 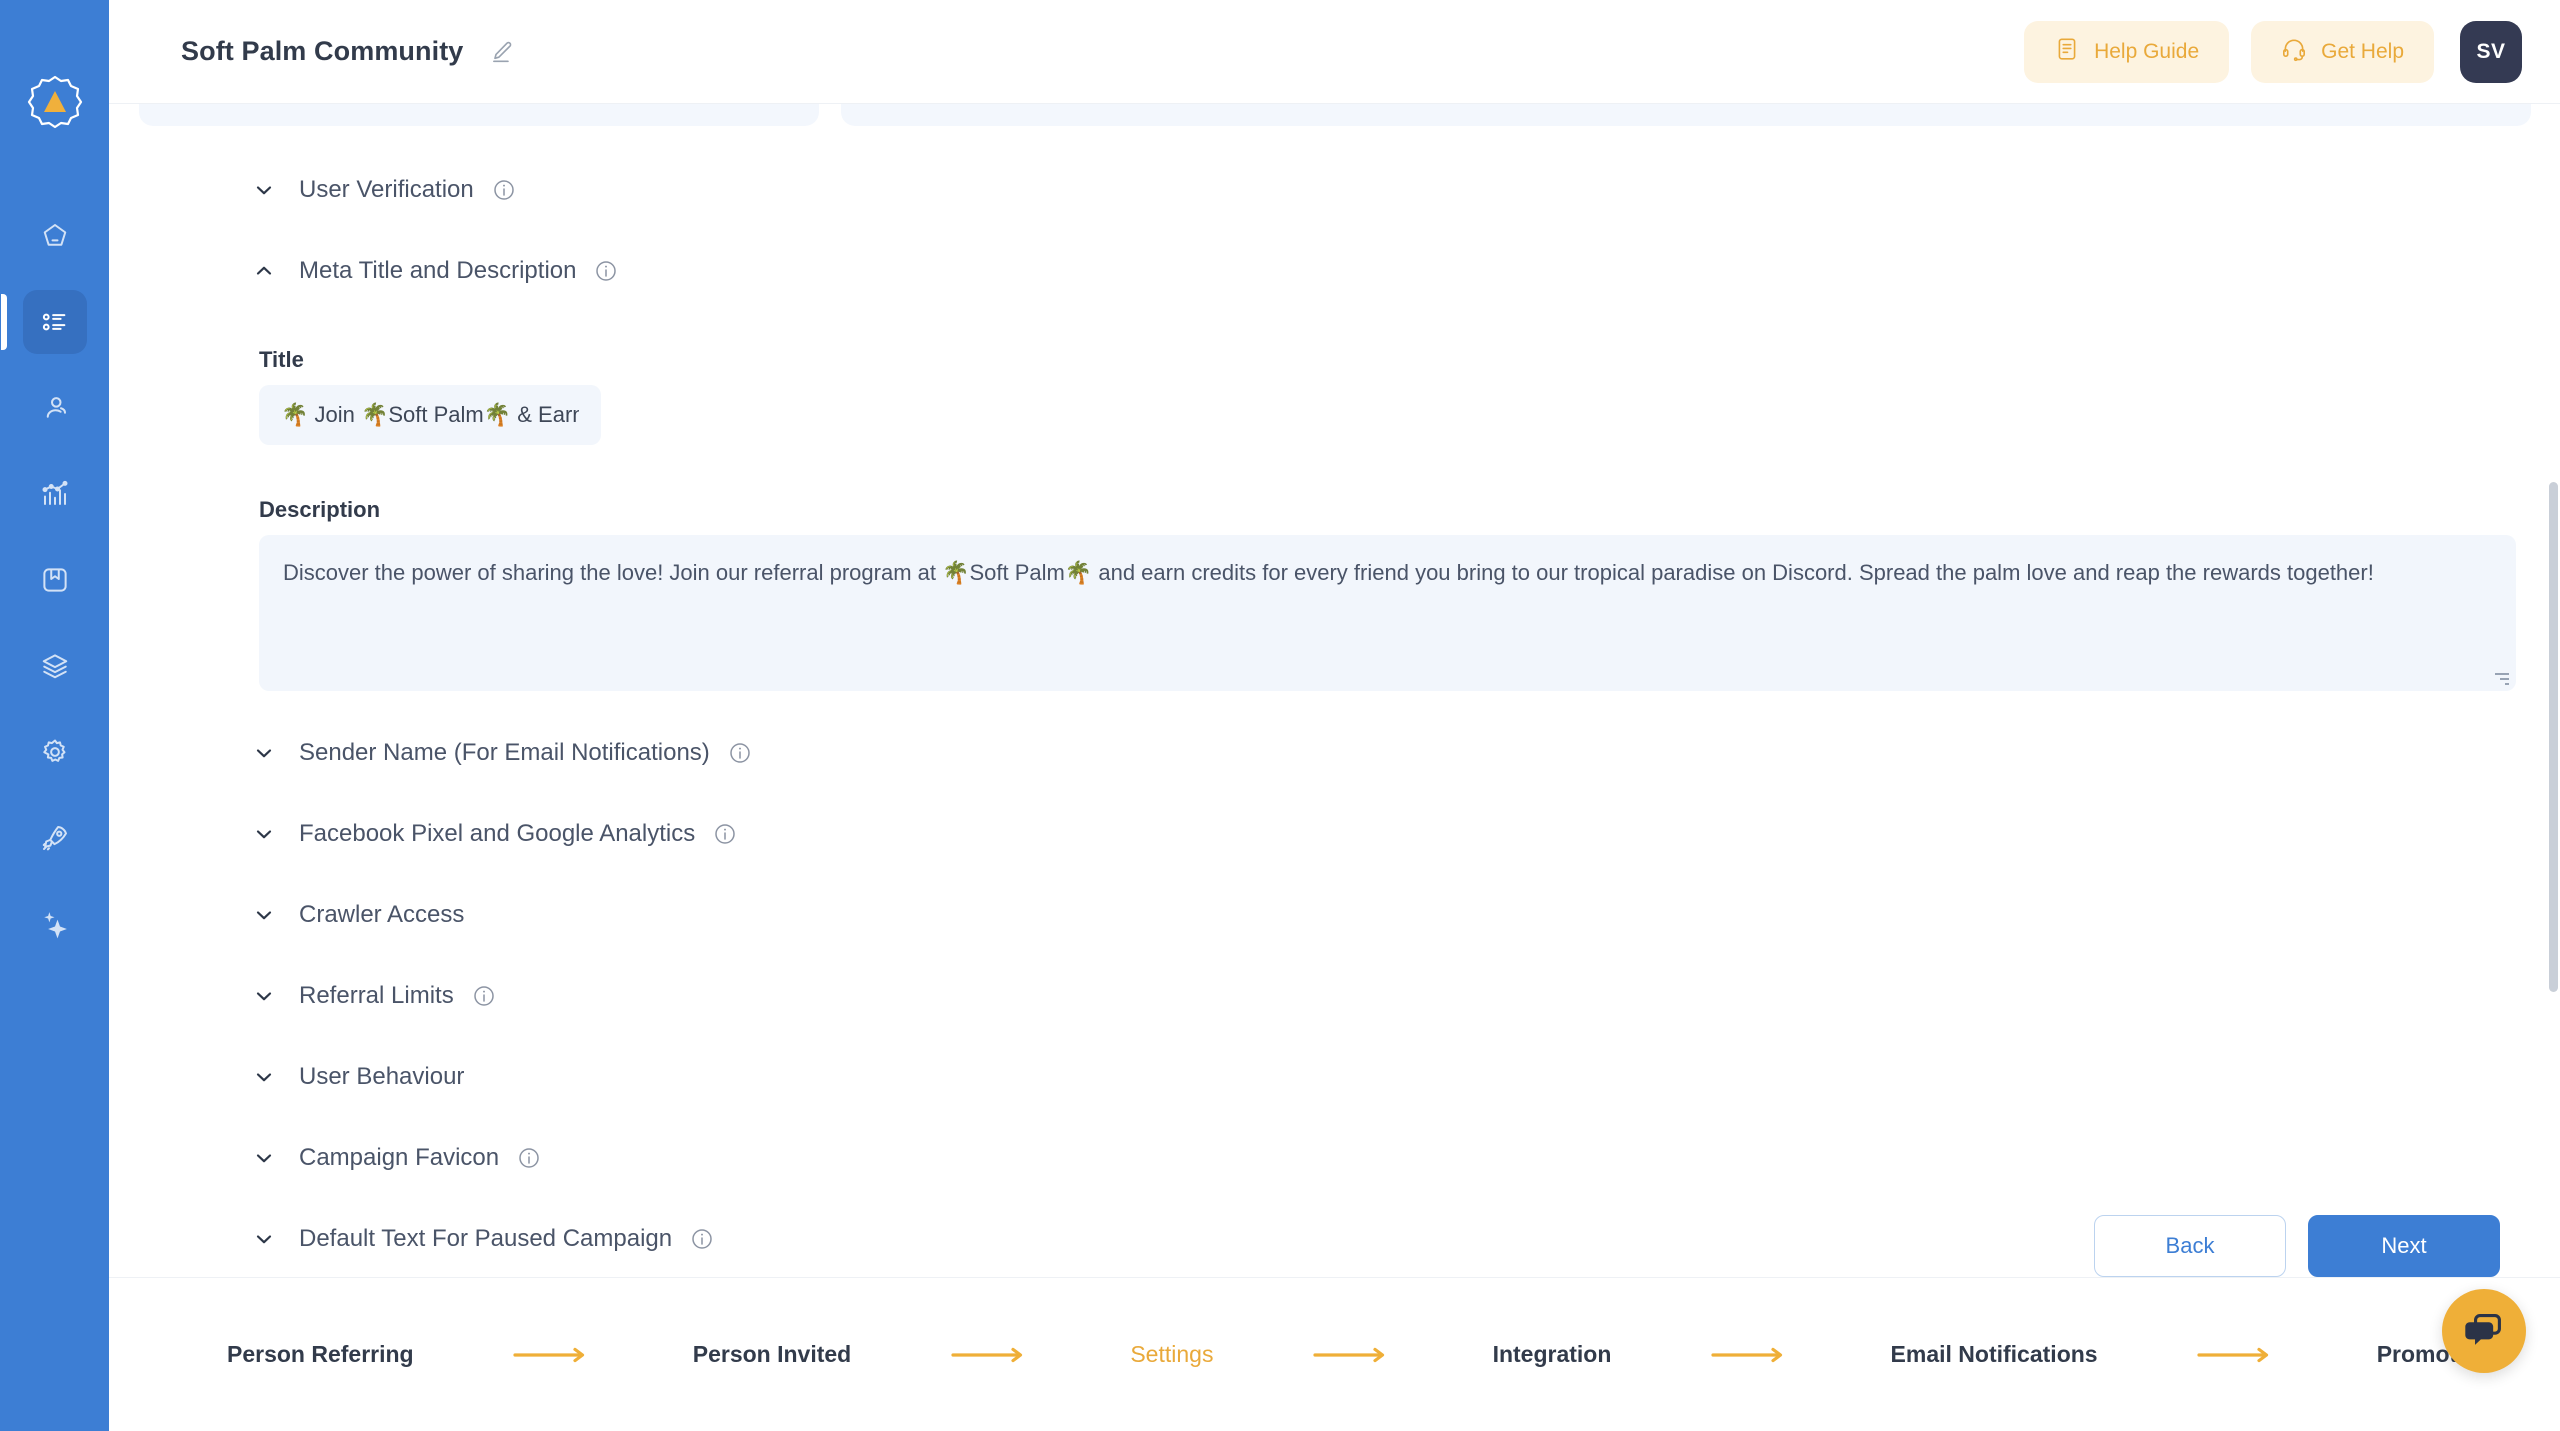 I want to click on help-guide-button: Help Guide, so click(x=2127, y=51).